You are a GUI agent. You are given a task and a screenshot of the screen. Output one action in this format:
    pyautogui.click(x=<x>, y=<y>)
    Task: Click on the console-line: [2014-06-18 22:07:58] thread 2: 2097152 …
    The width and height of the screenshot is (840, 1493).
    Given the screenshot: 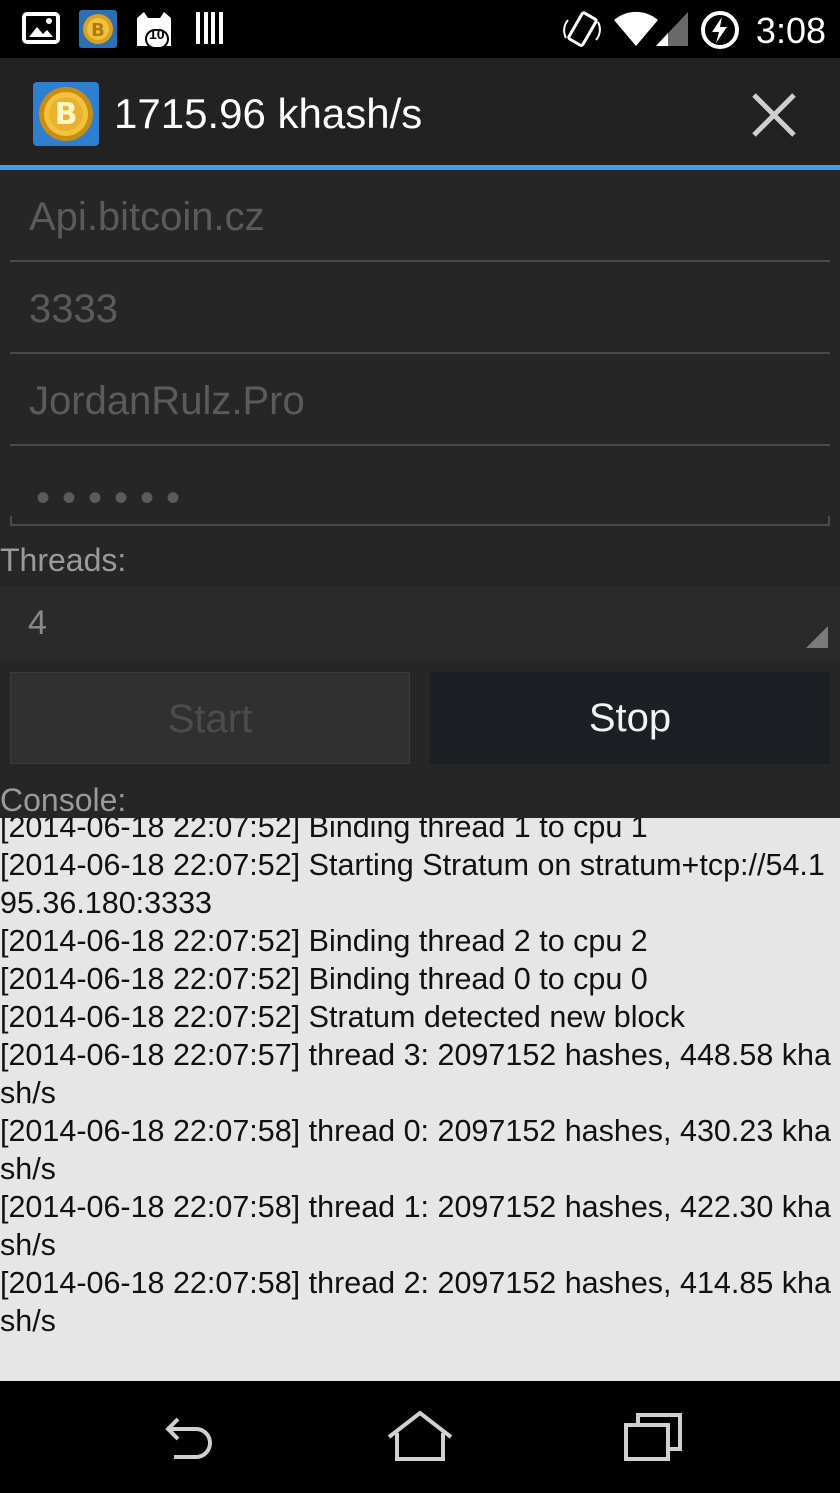 What is the action you would take?
    pyautogui.click(x=415, y=1302)
    